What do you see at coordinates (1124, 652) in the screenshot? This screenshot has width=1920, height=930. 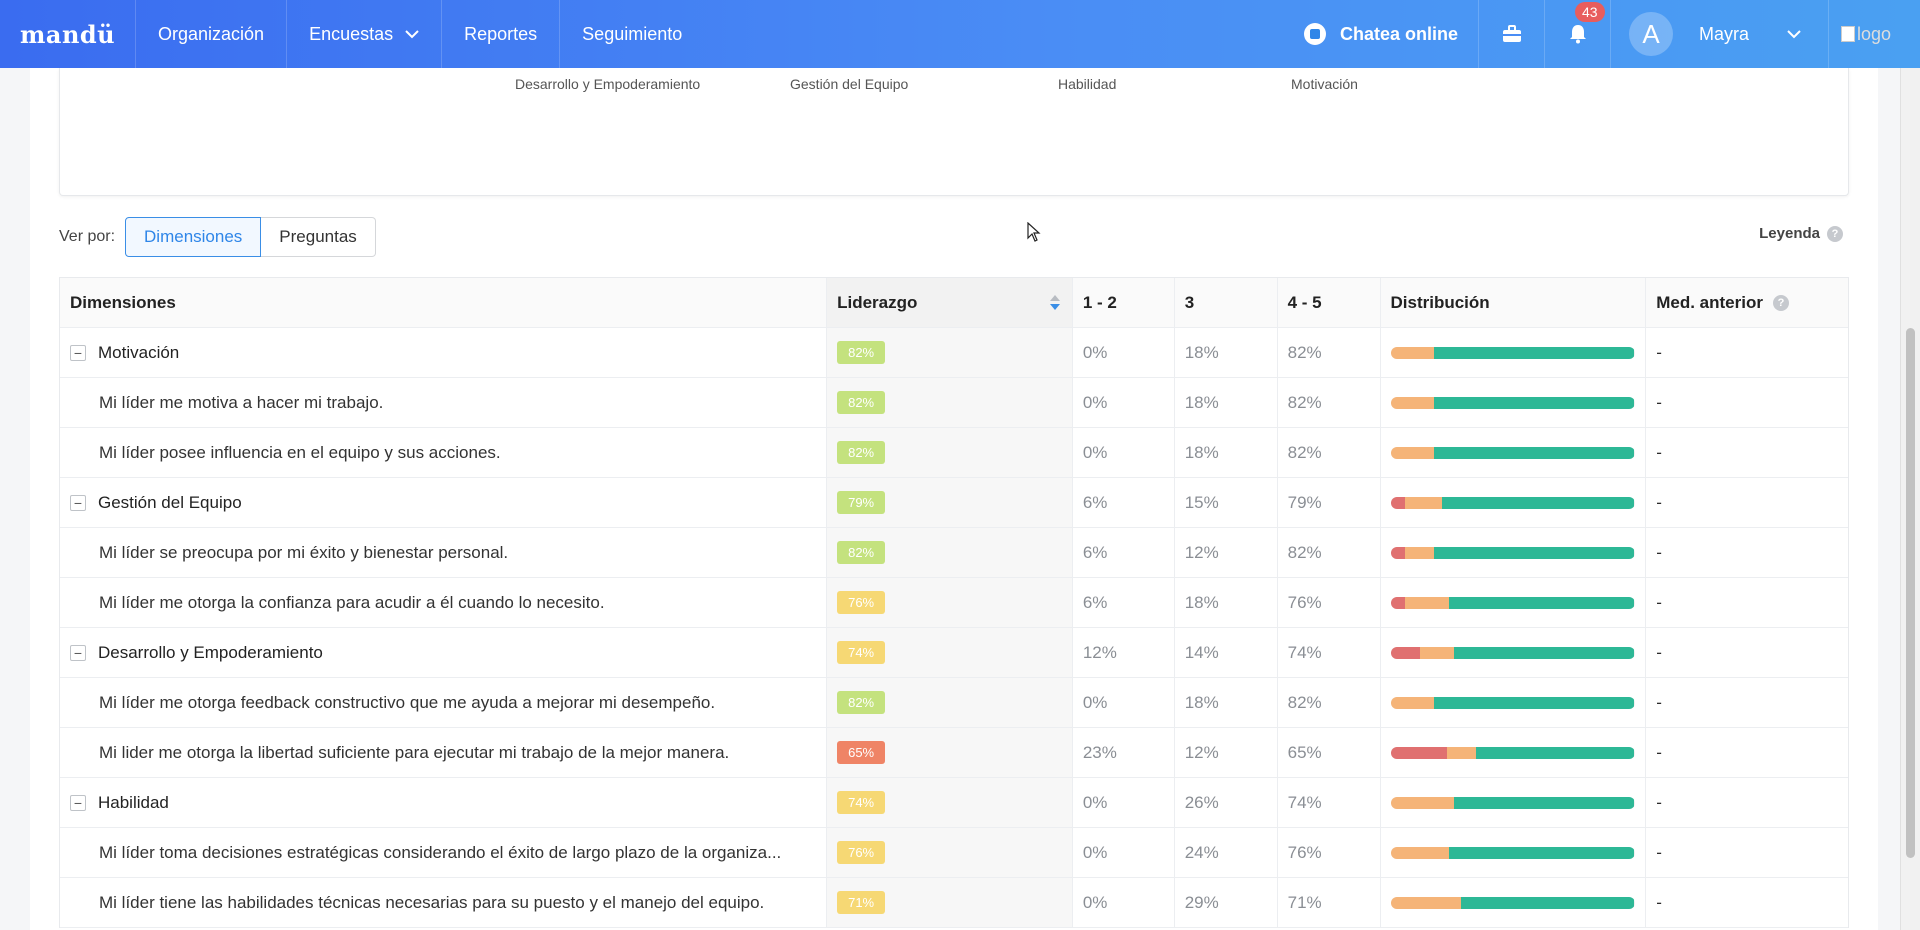 I see `low-percent: 12%` at bounding box center [1124, 652].